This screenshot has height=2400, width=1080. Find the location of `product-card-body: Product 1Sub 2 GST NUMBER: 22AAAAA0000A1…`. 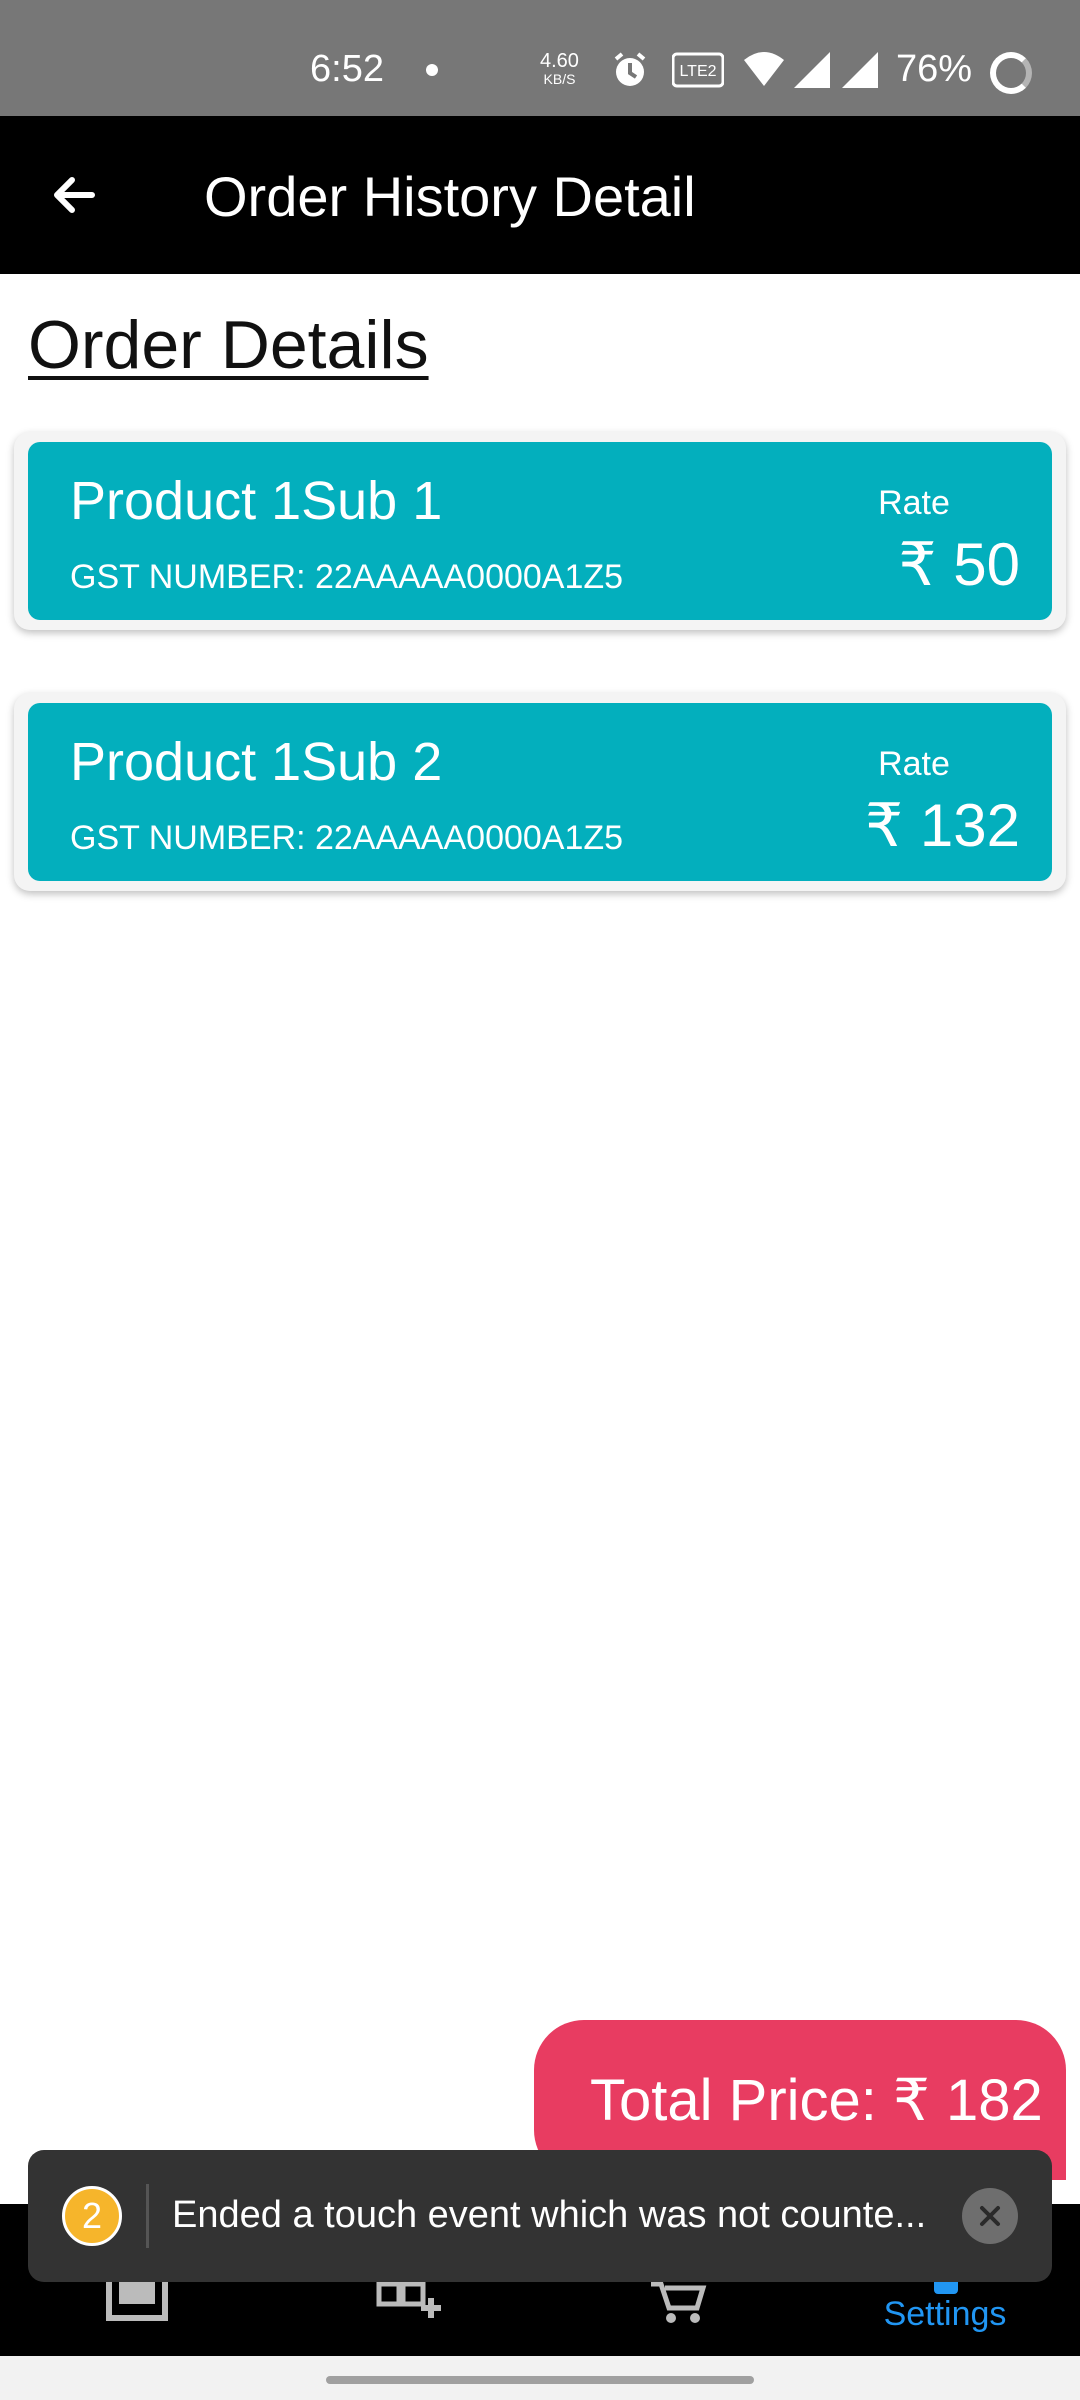

product-card-body: Product 1Sub 2 GST NUMBER: 22AAAAA0000A1… is located at coordinates (540, 792).